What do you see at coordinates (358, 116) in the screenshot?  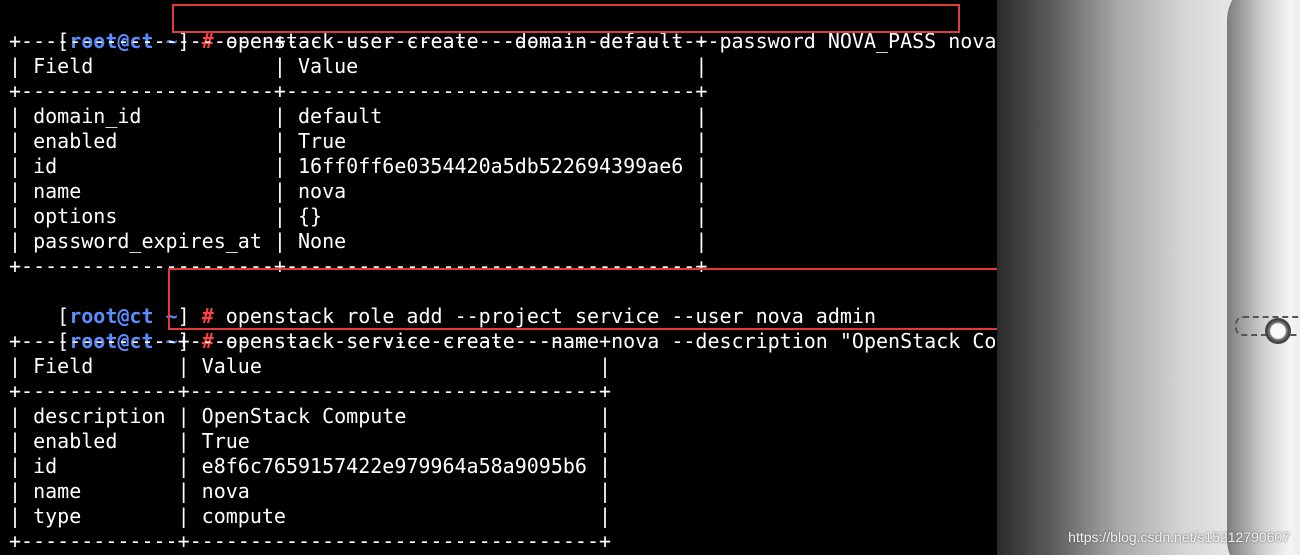 I see `table-row: | domain_id | default |` at bounding box center [358, 116].